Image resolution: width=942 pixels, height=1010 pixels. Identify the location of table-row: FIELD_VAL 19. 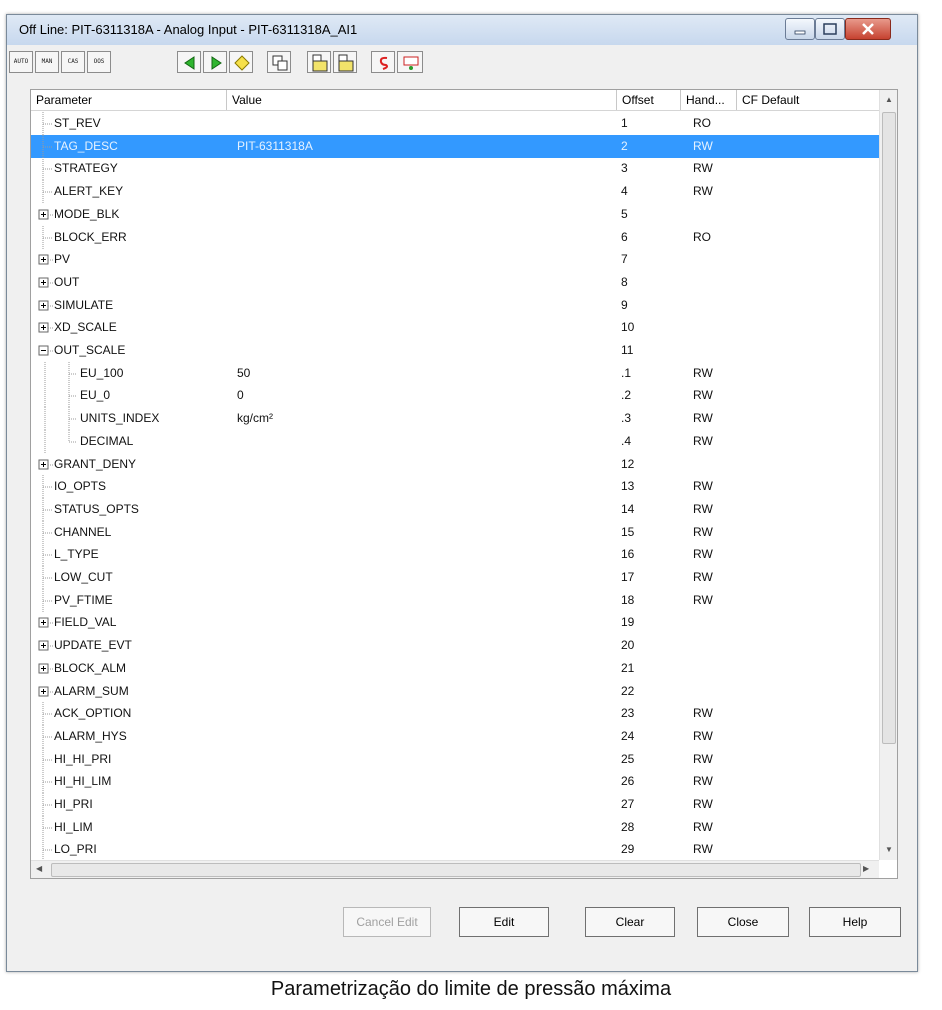
(455, 622).